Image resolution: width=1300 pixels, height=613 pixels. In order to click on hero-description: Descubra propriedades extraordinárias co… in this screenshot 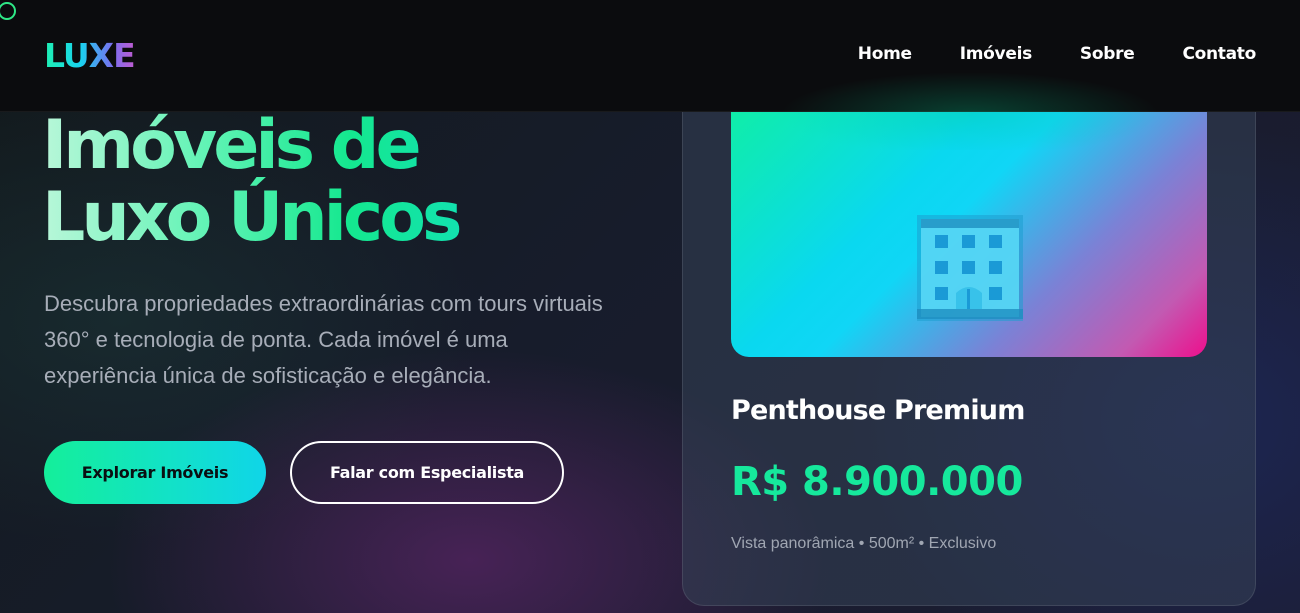, I will do `click(323, 339)`.